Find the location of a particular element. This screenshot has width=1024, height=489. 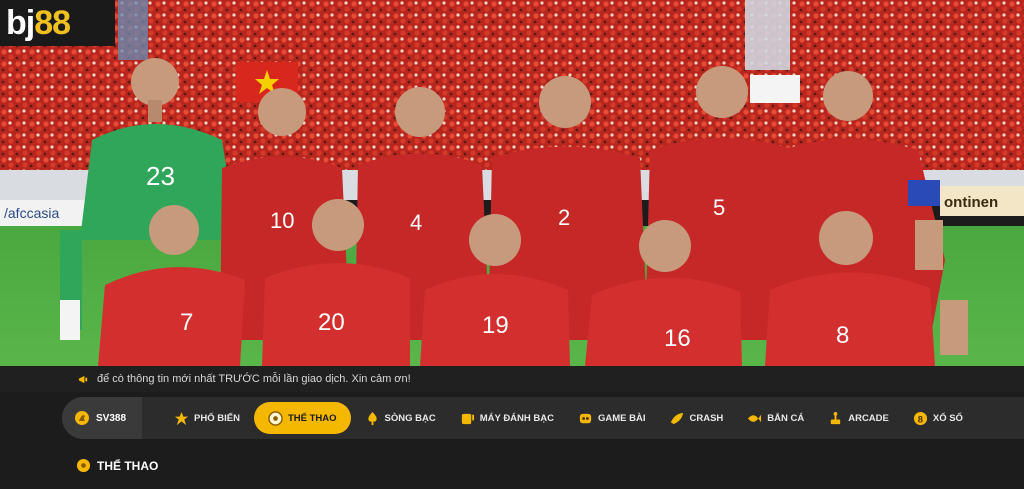

section-title: THỂ THAO is located at coordinates (128, 465).